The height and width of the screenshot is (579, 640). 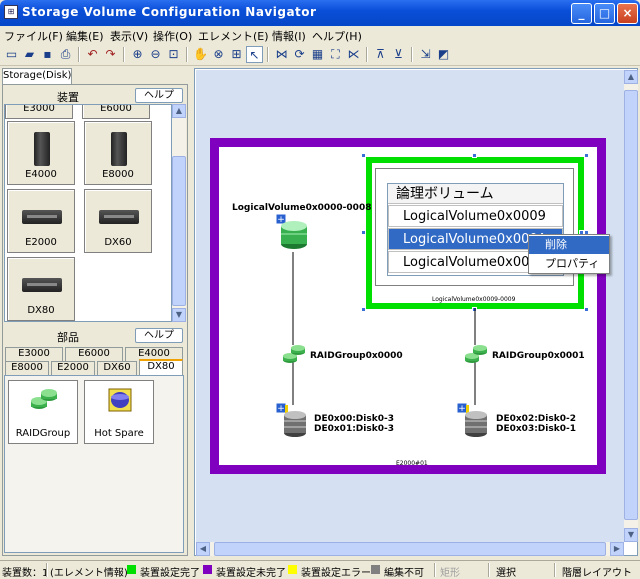 I want to click on print-icon: ⎙, so click(x=65, y=54).